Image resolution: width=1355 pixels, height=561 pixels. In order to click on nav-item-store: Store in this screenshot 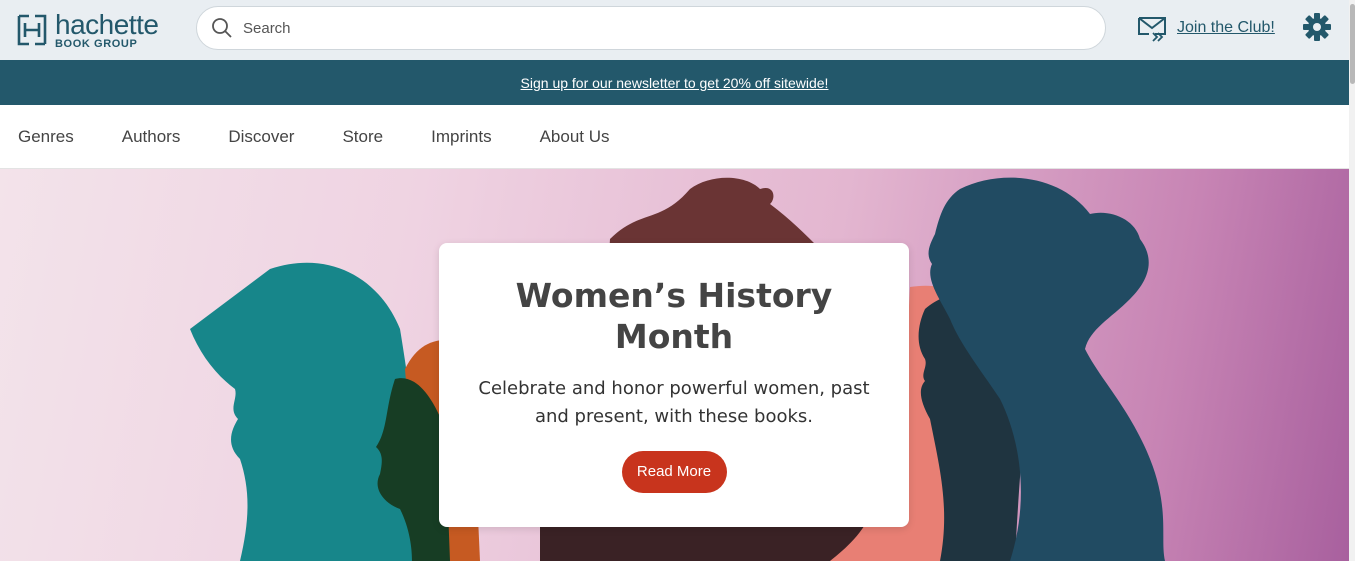, I will do `click(362, 137)`.